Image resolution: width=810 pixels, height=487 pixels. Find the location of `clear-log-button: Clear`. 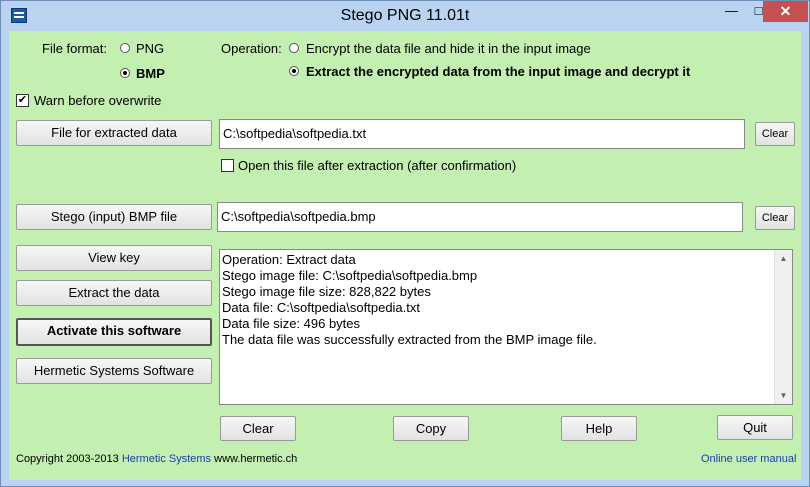

clear-log-button: Clear is located at coordinates (258, 428).